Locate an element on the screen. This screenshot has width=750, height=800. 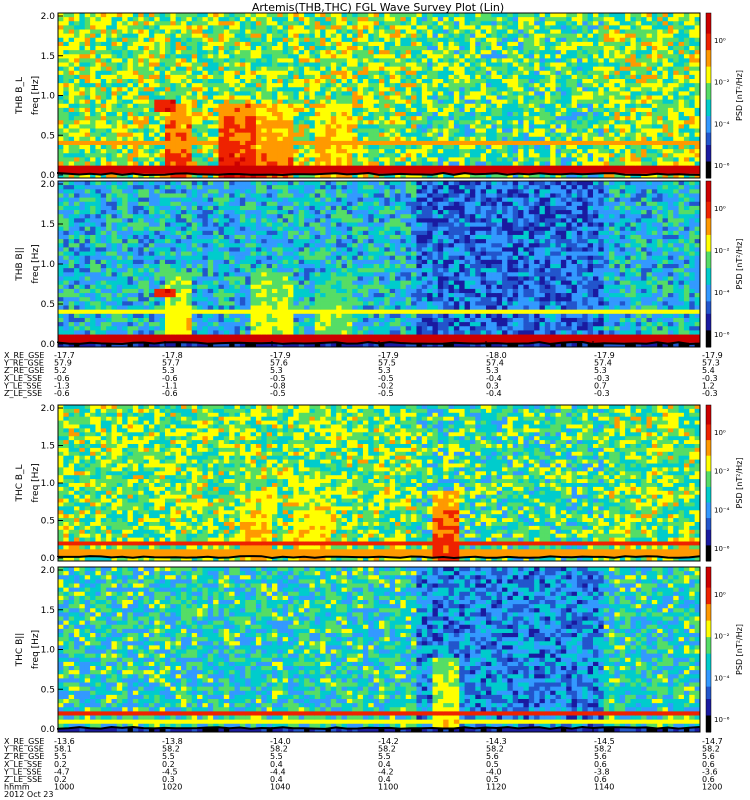
colorbar-cell is located at coordinates (708, 135).